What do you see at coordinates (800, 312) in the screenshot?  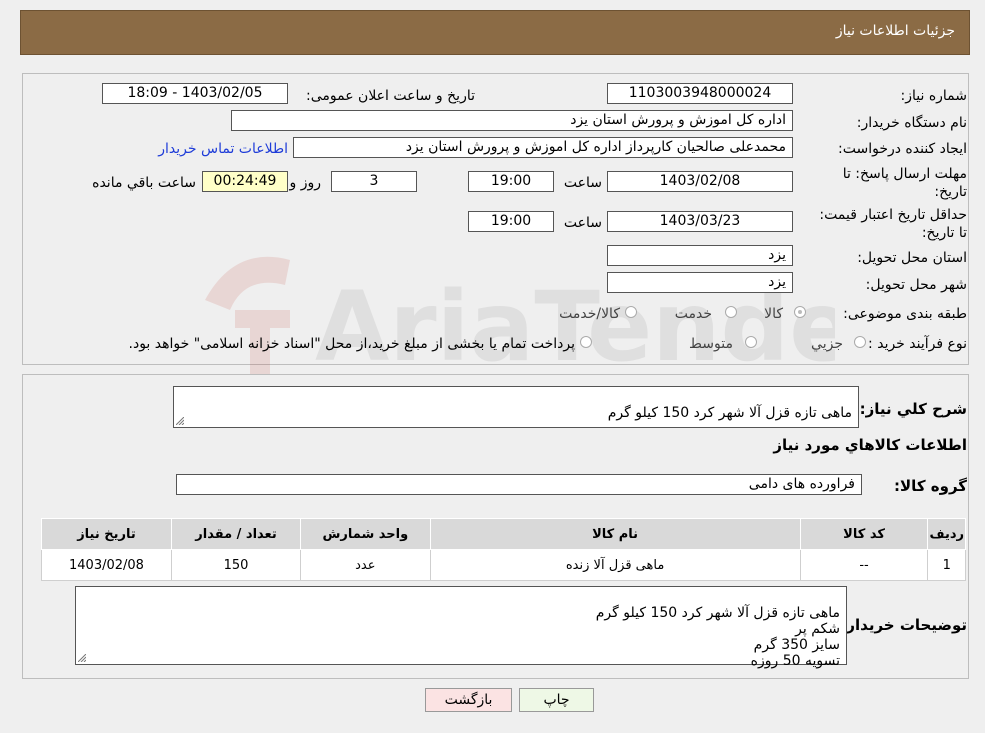 I see `category-radio-goods` at bounding box center [800, 312].